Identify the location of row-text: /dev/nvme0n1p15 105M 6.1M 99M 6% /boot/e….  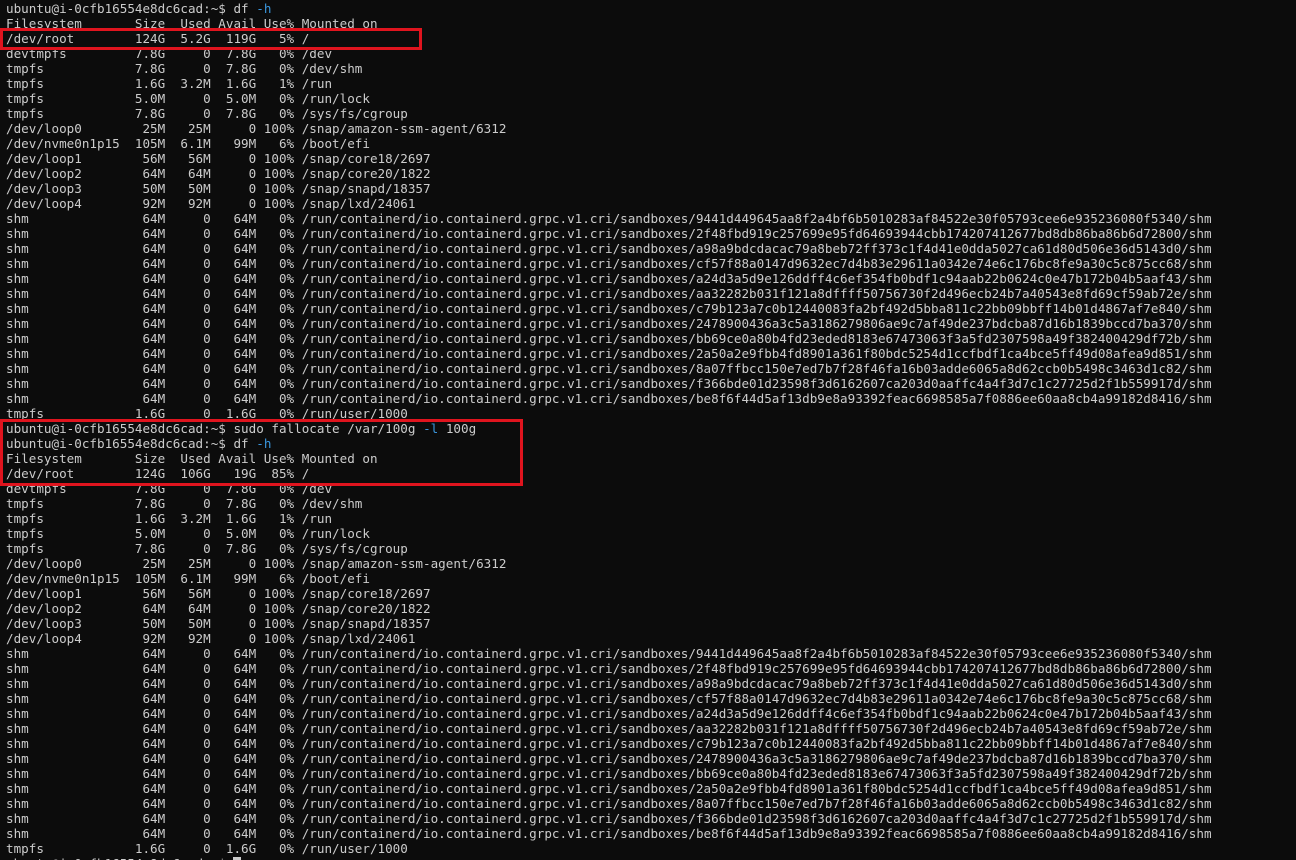
(188, 578).